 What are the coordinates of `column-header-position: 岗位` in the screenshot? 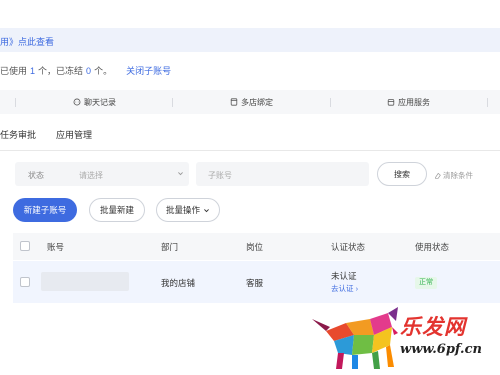 It's located at (255, 247).